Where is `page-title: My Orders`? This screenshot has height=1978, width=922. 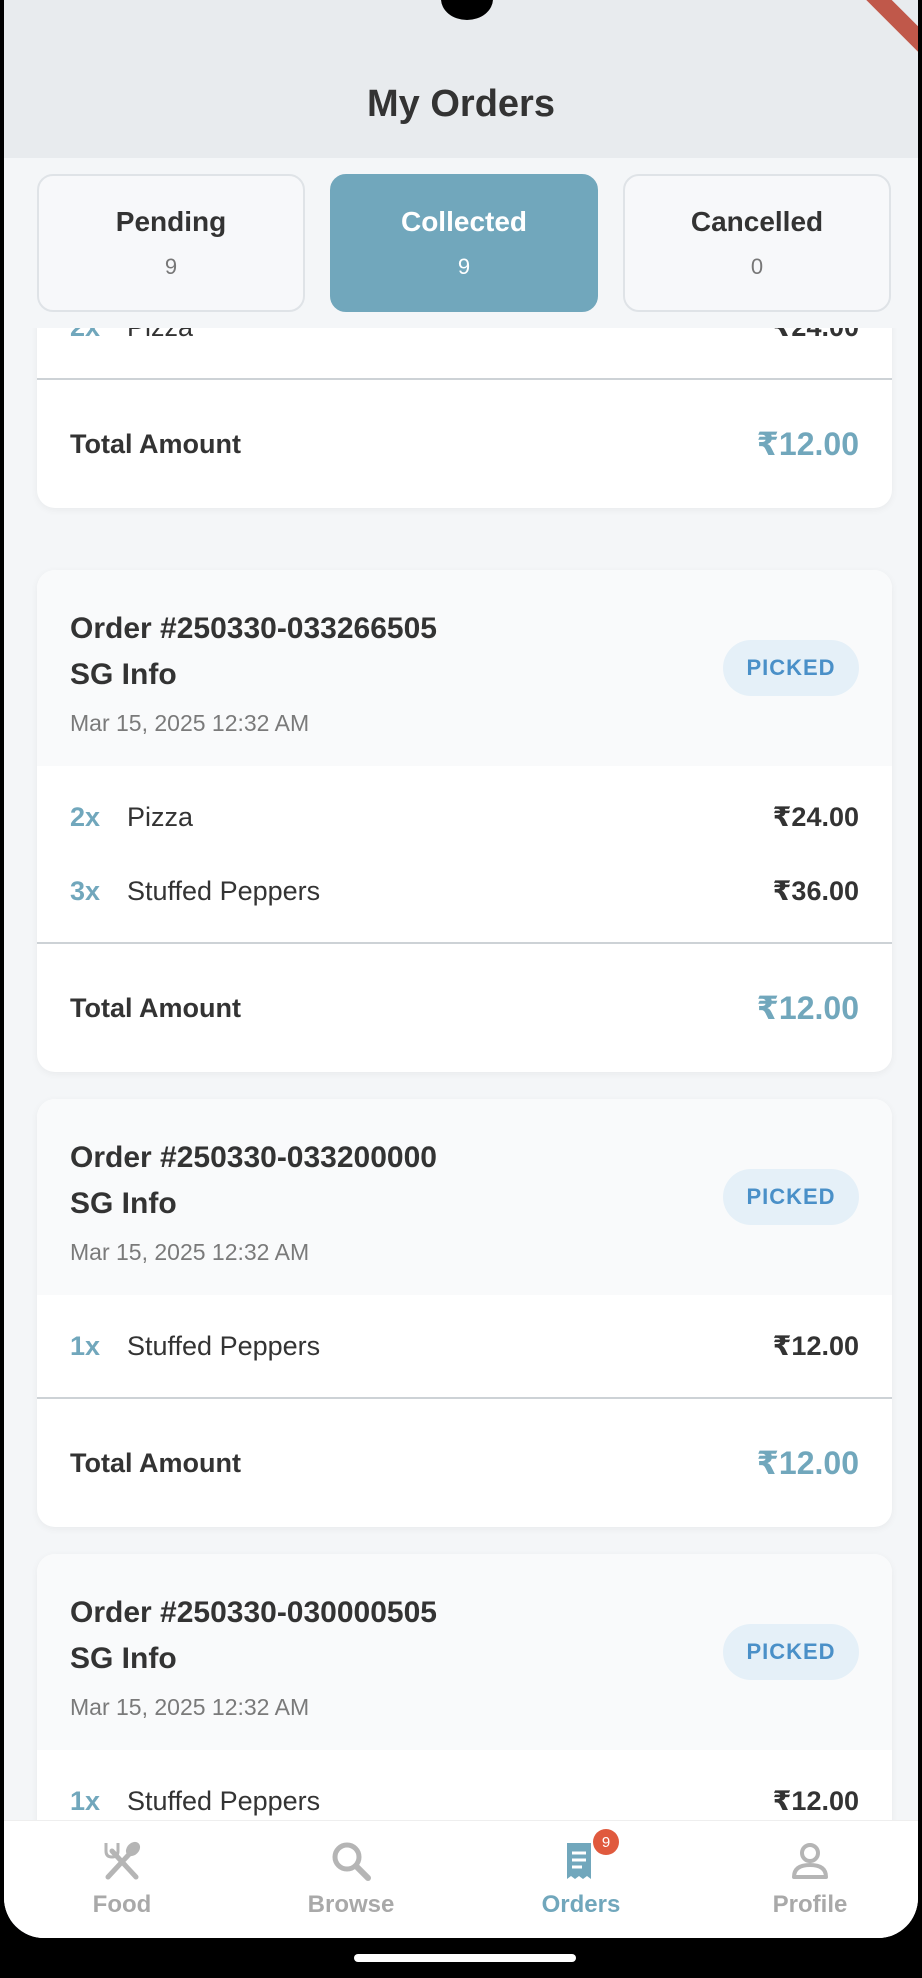 page-title: My Orders is located at coordinates (461, 104).